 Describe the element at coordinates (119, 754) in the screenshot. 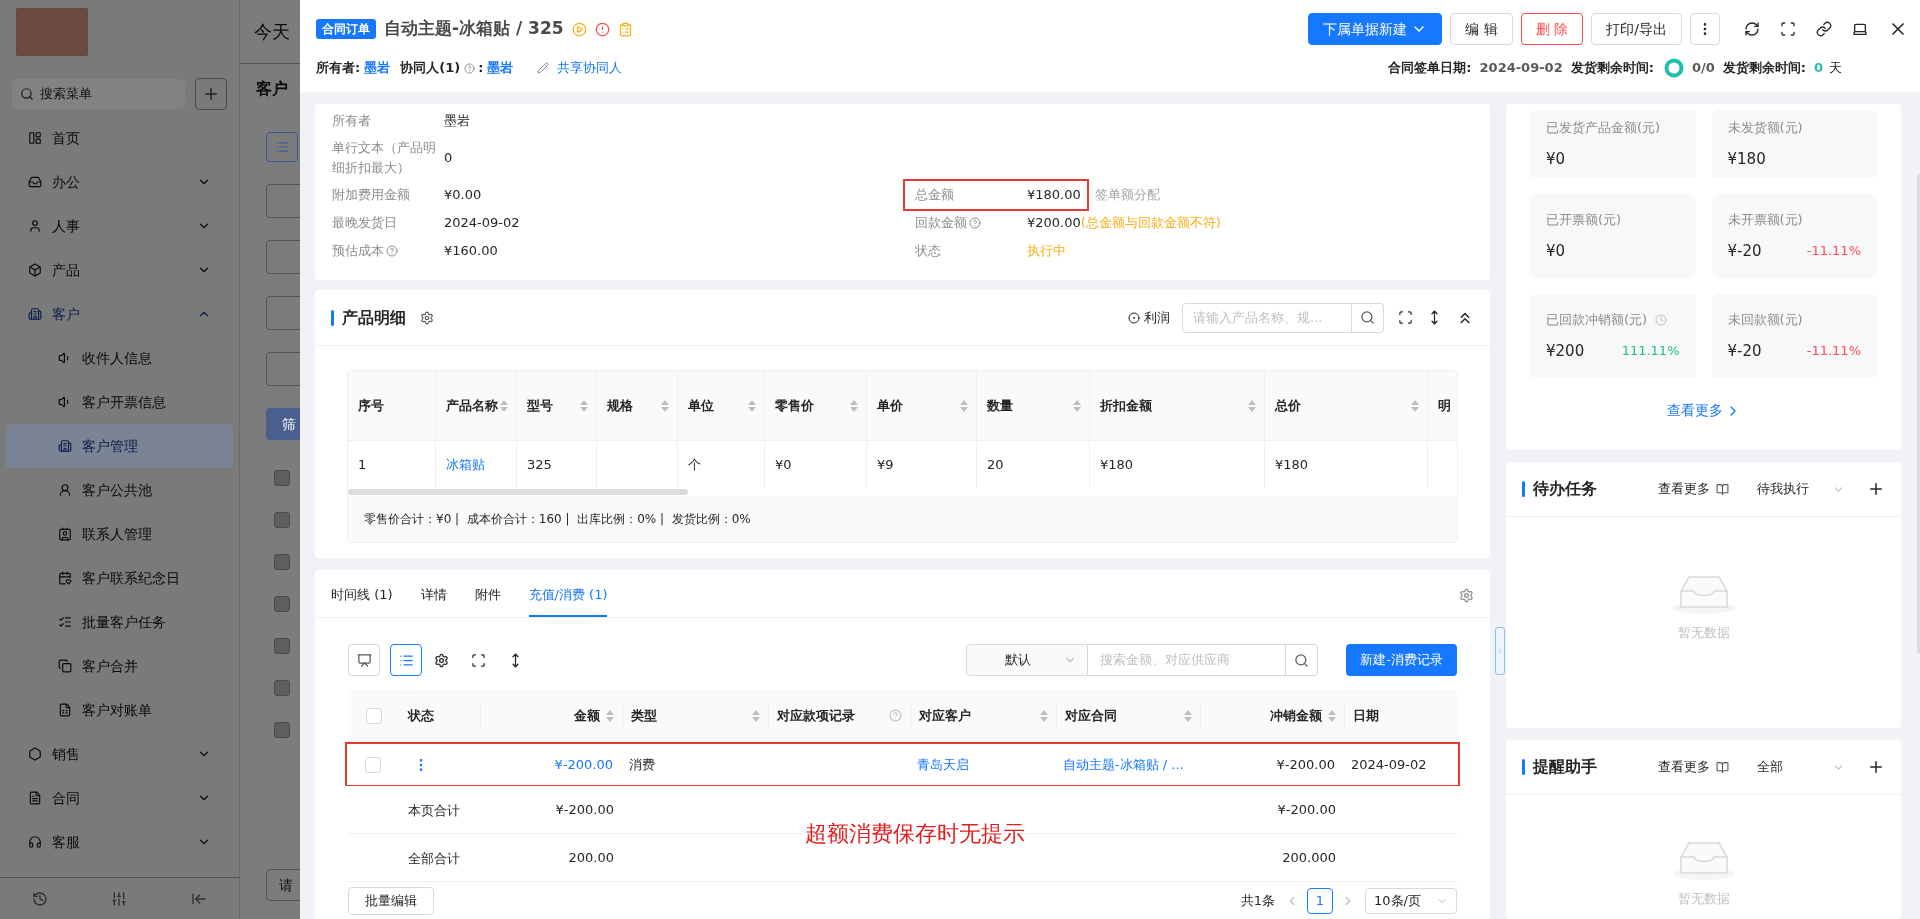

I see `menu-item: 销售` at that location.